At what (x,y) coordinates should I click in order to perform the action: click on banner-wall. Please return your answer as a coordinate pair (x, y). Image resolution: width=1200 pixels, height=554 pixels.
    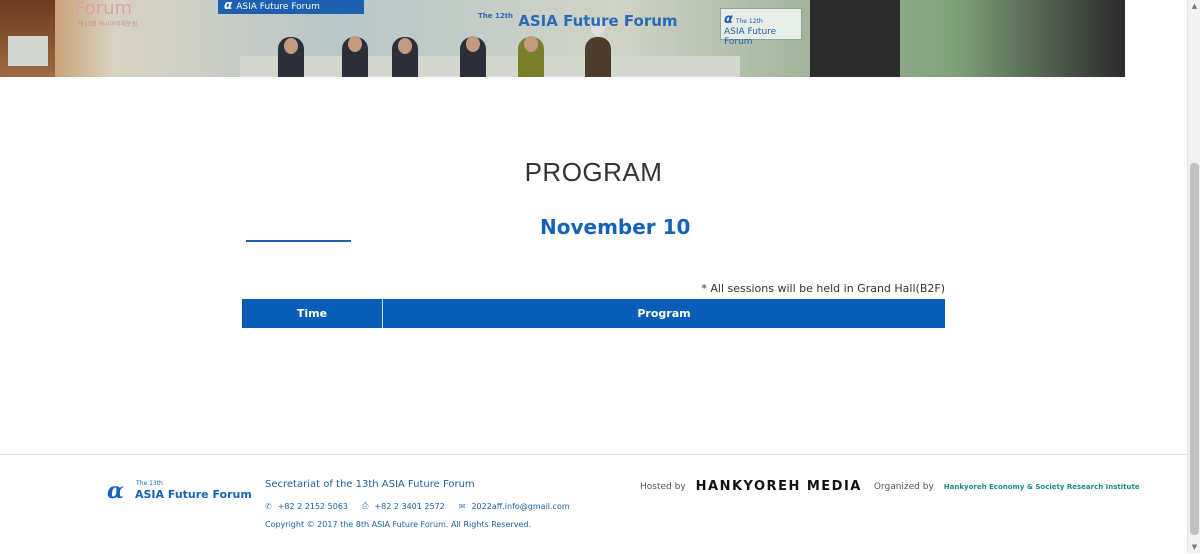
    Looking at the image, I should click on (27, 38).